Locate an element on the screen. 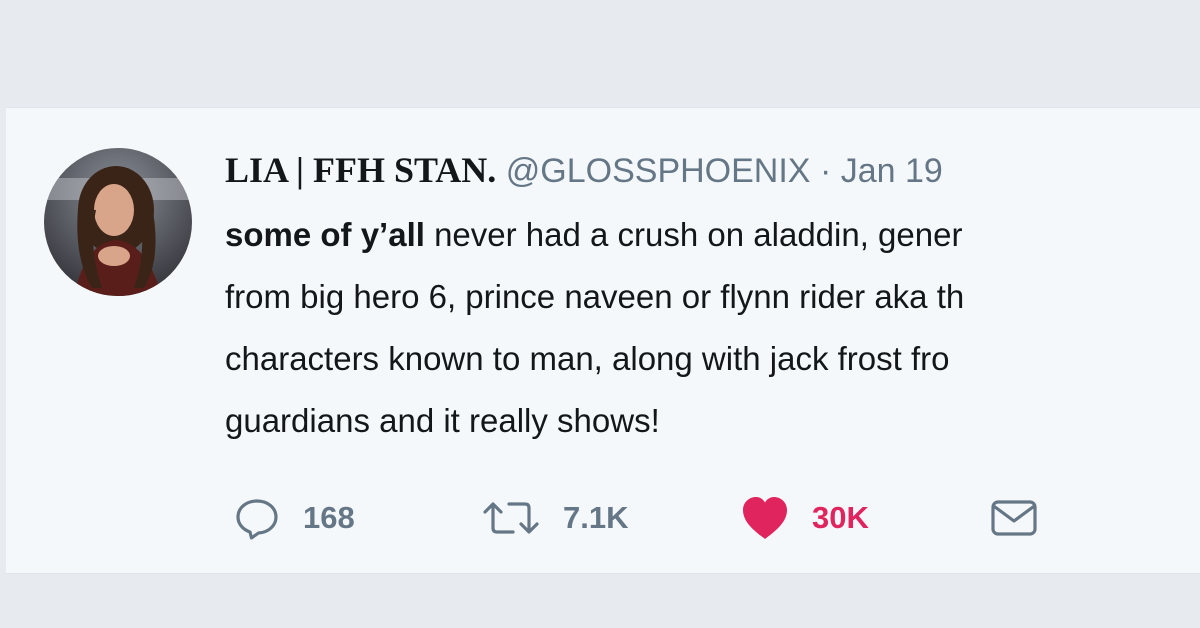 Image resolution: width=1200 pixels, height=628 pixels. tweet-line-text: never had a crush on aladdin, gener is located at coordinates (693, 234).